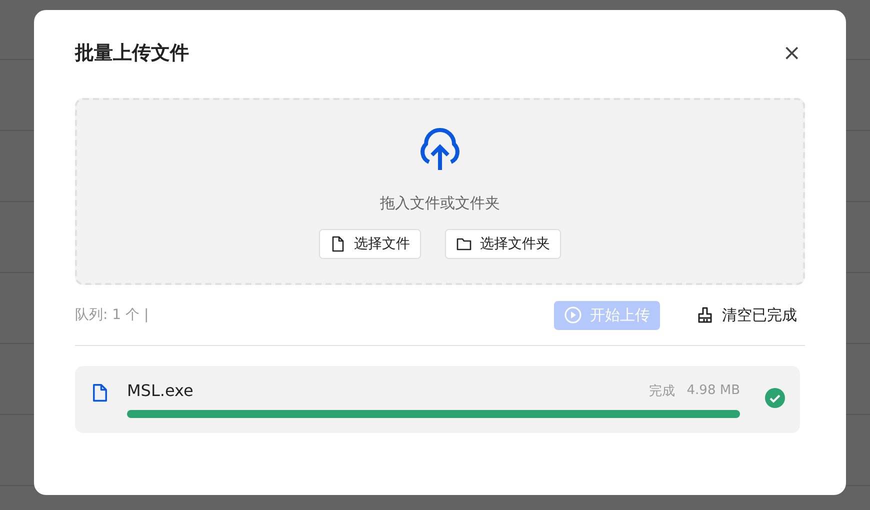 The image size is (870, 510). I want to click on folder-icon, so click(464, 244).